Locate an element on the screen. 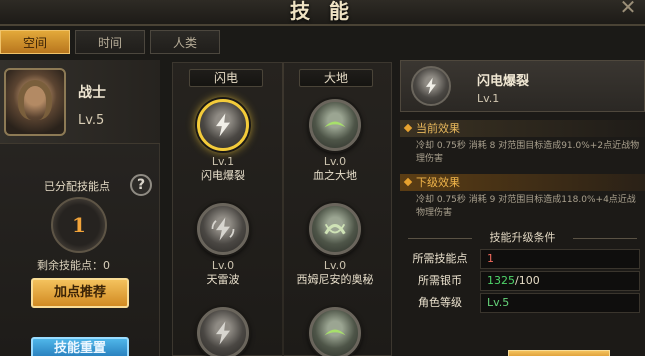 Image resolution: width=645 pixels, height=356 pixels. skill-earth-locked is located at coordinates (335, 331).